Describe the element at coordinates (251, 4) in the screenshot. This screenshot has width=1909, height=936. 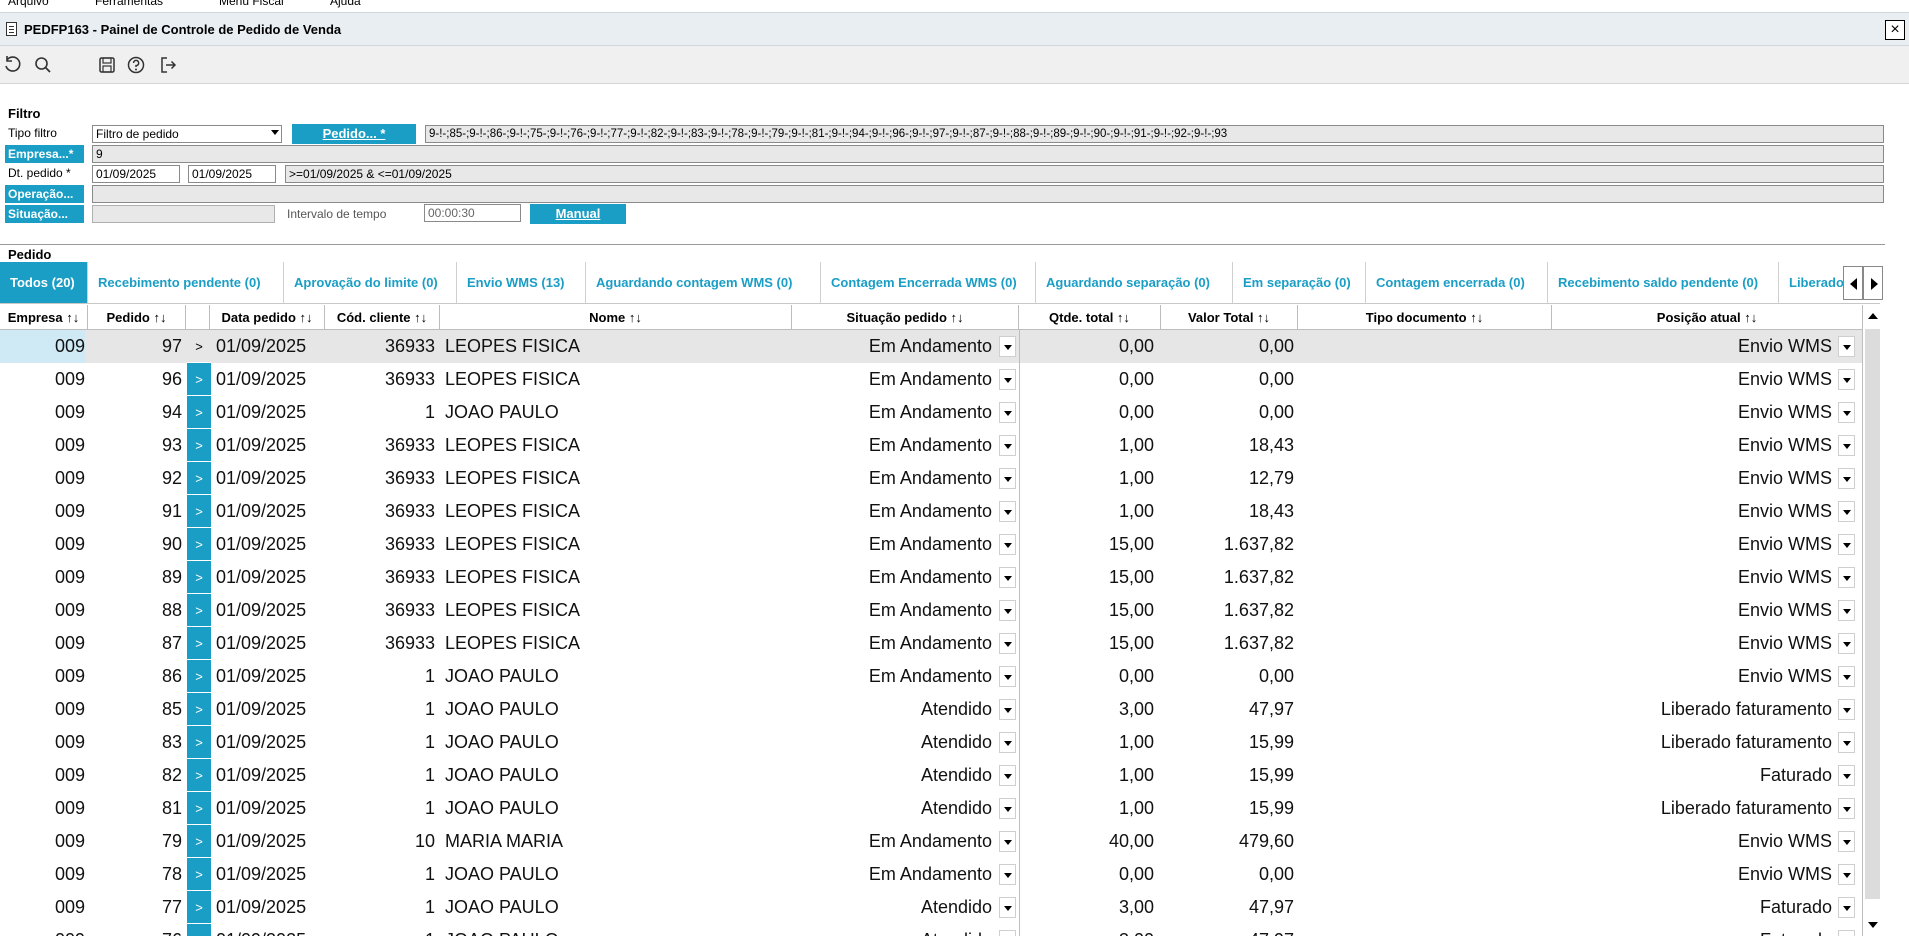
I see `menu-fiscal: Menu Fiscal` at that location.